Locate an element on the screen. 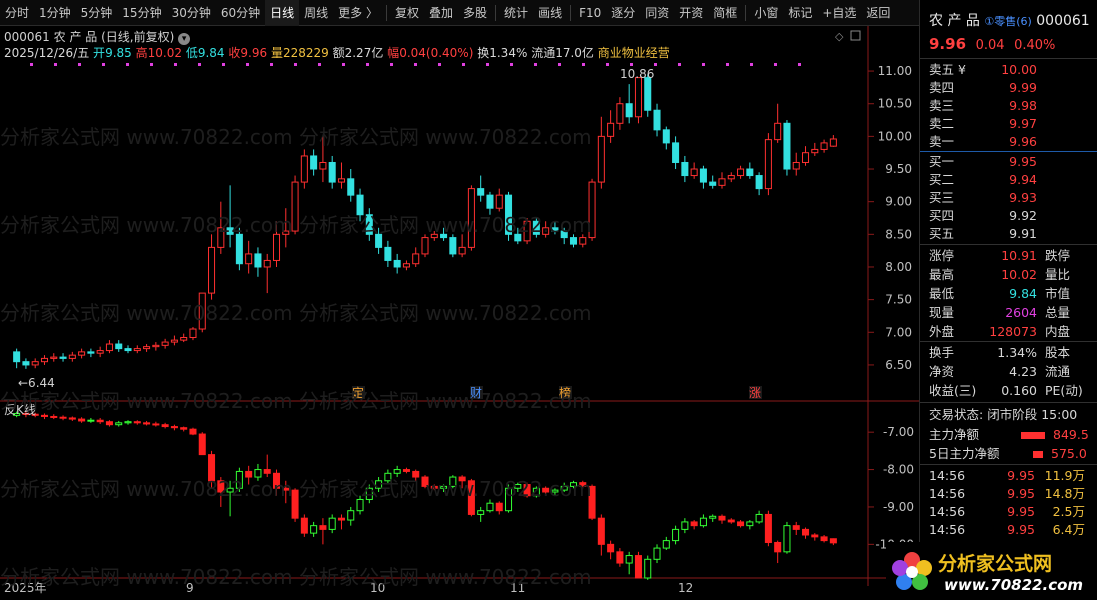 This screenshot has height=600, width=1097. svg-text: 涨 is located at coordinates (755, 392).